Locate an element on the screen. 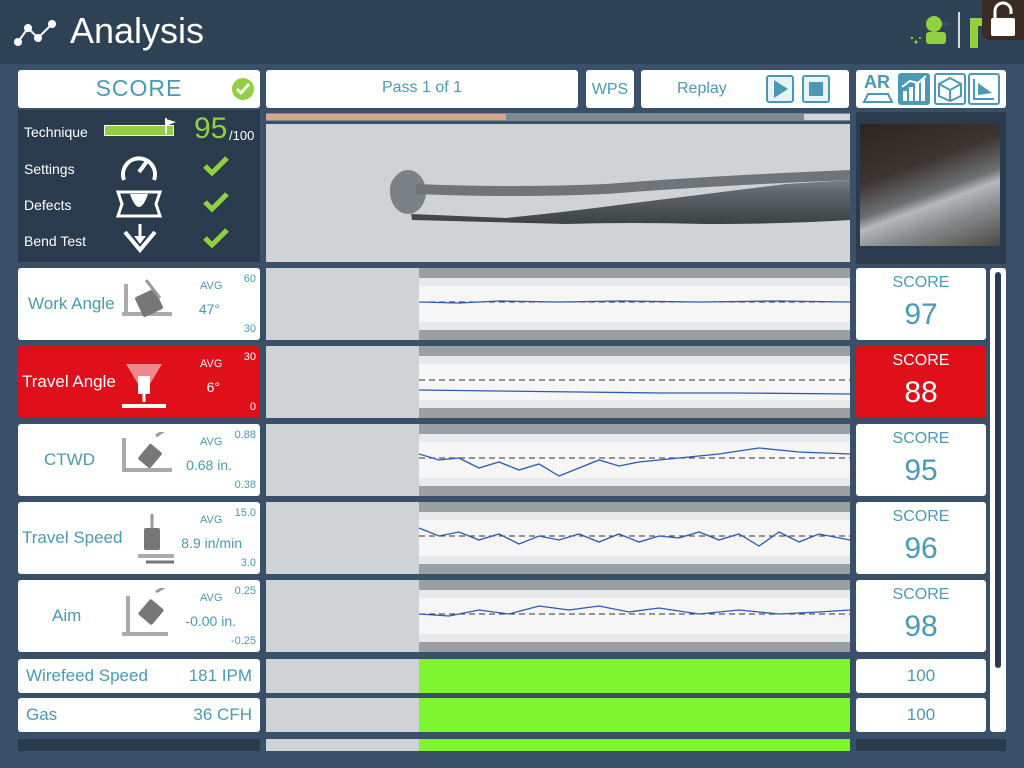 This screenshot has width=1024, height=768. score-header: SCORE is located at coordinates (139, 89).